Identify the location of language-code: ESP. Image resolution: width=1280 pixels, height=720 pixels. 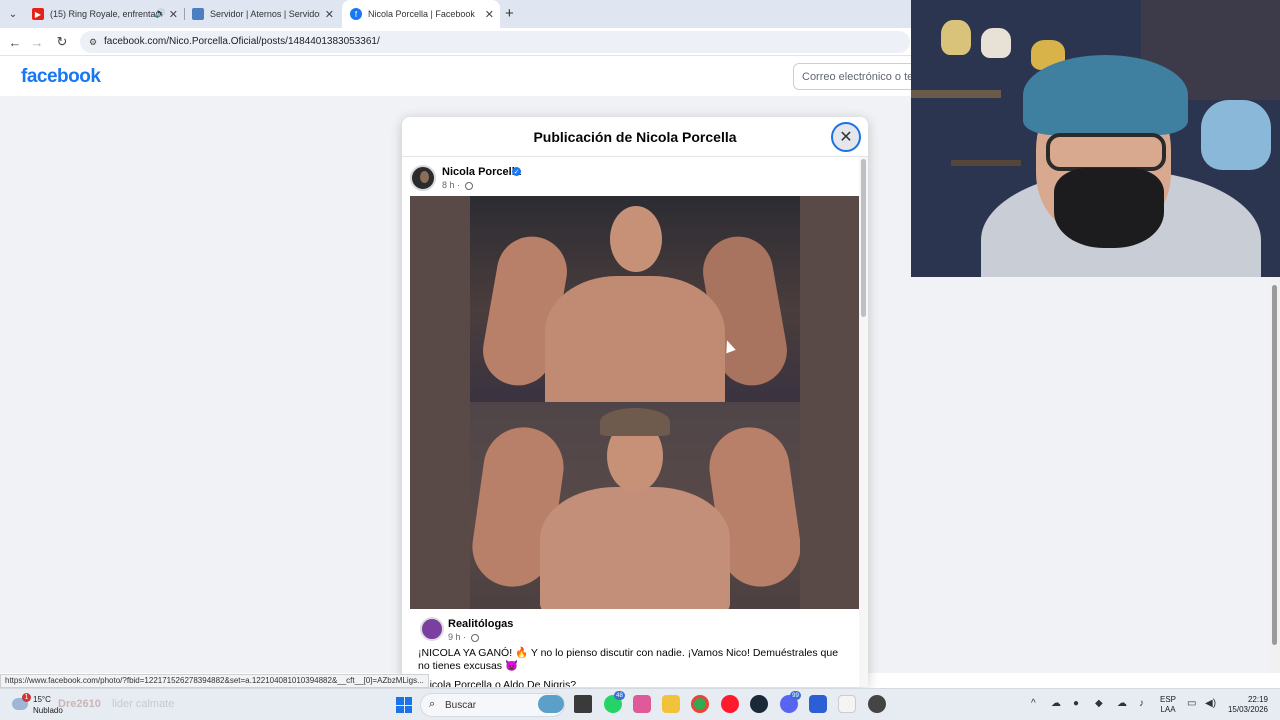
(1168, 699).